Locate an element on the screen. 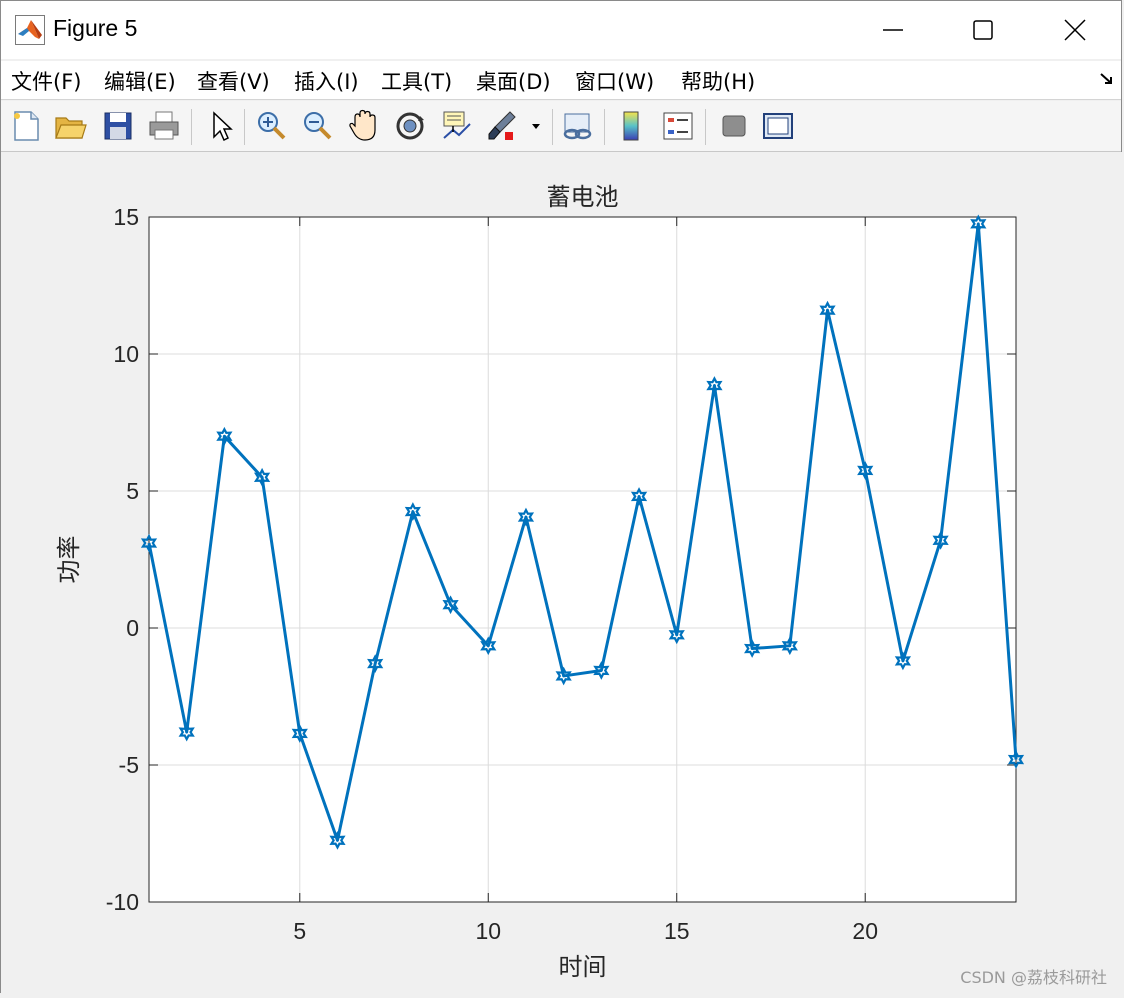  edit-plot-pointer-icon is located at coordinates (221, 126).